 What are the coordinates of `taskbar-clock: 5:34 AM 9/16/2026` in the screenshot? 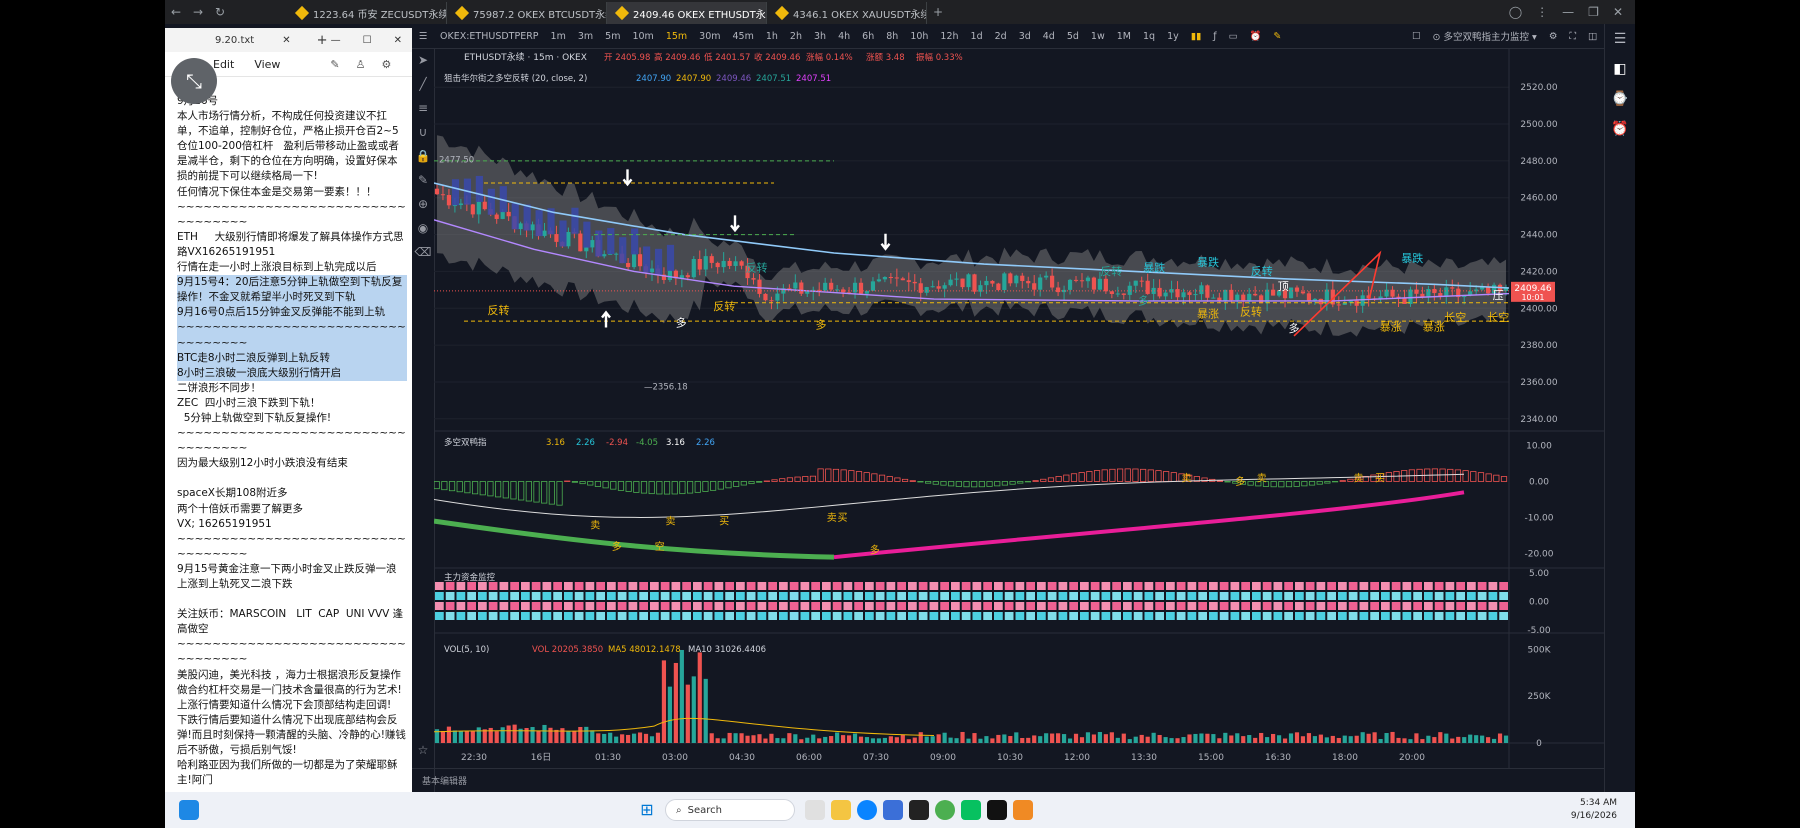 It's located at (1594, 810).